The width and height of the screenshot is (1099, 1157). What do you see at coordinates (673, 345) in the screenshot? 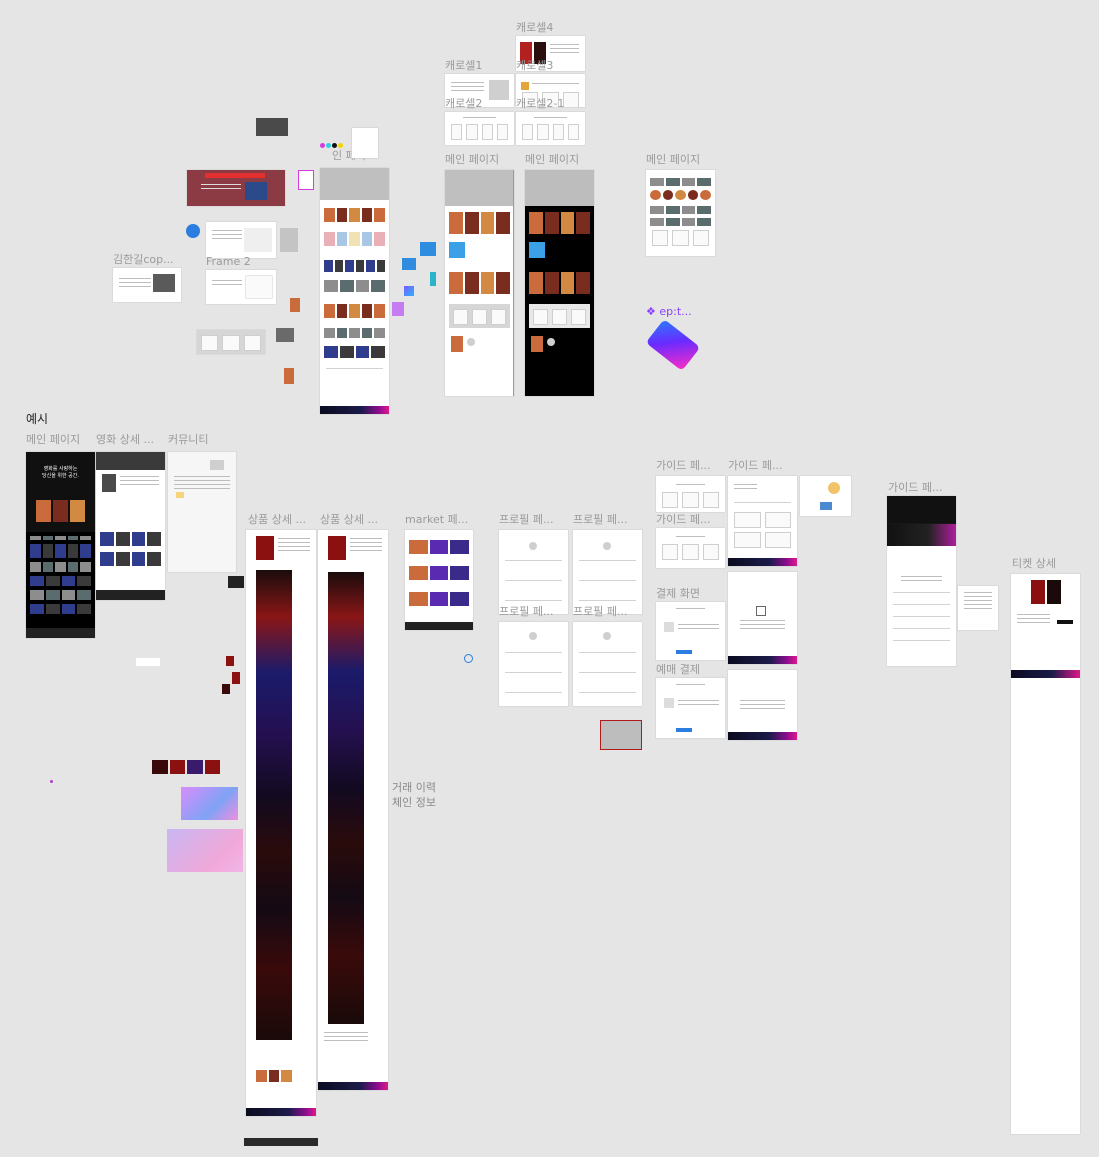
I see `ticket-icon` at bounding box center [673, 345].